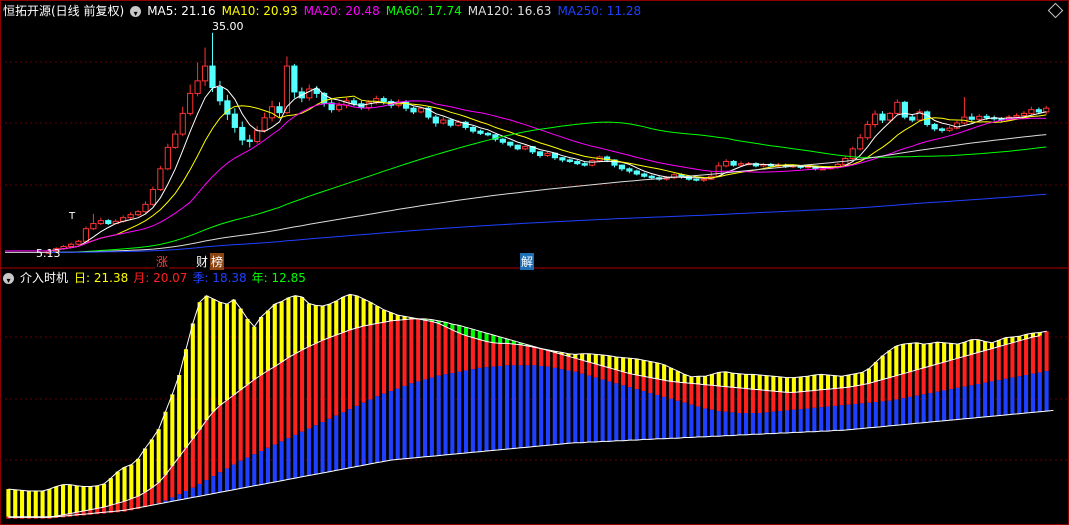  I want to click on ma-legend-item: MA250: 11.28, so click(599, 11).